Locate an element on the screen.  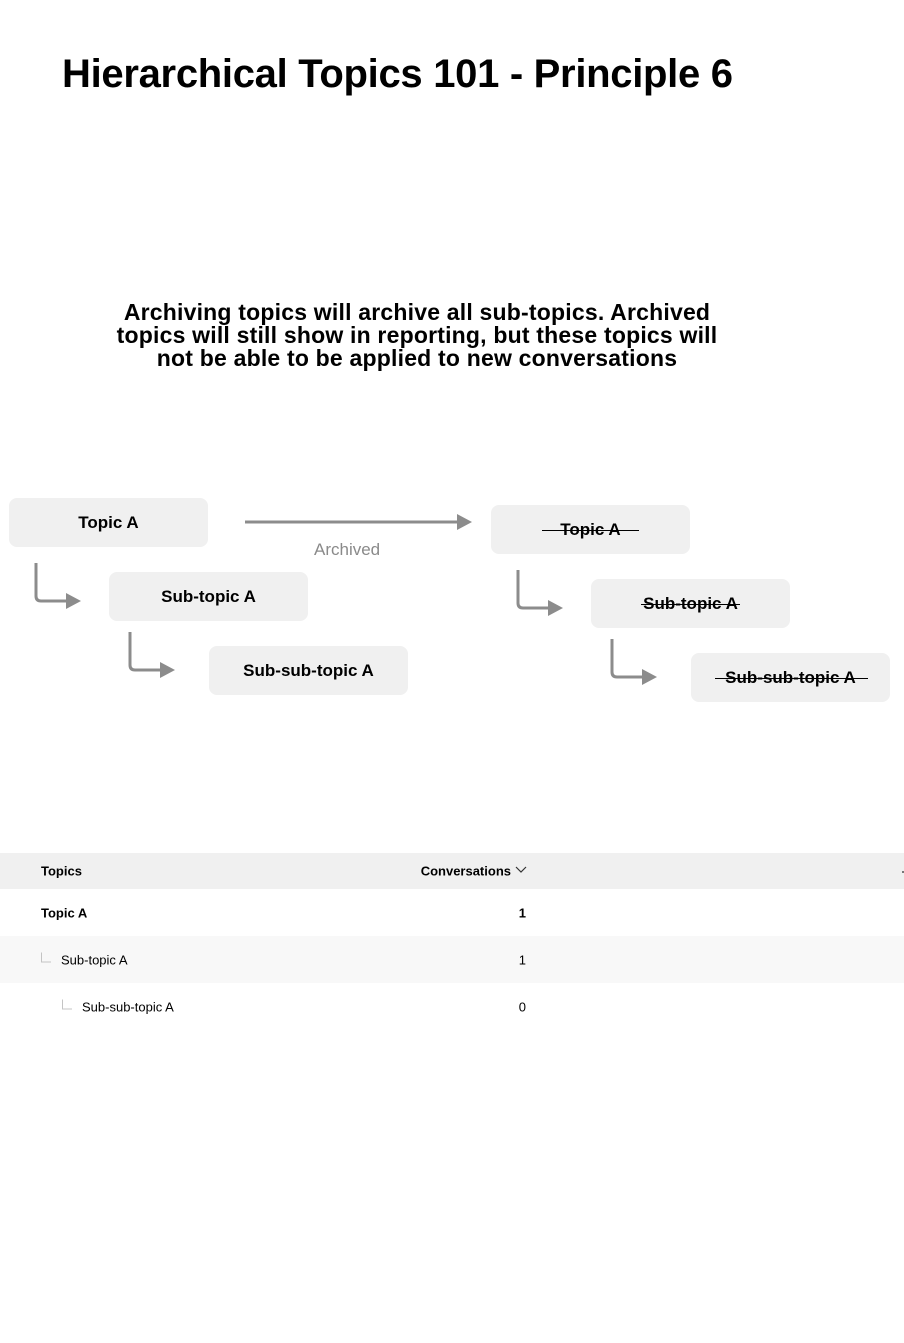
archived-label: Archived is located at coordinates (347, 549).